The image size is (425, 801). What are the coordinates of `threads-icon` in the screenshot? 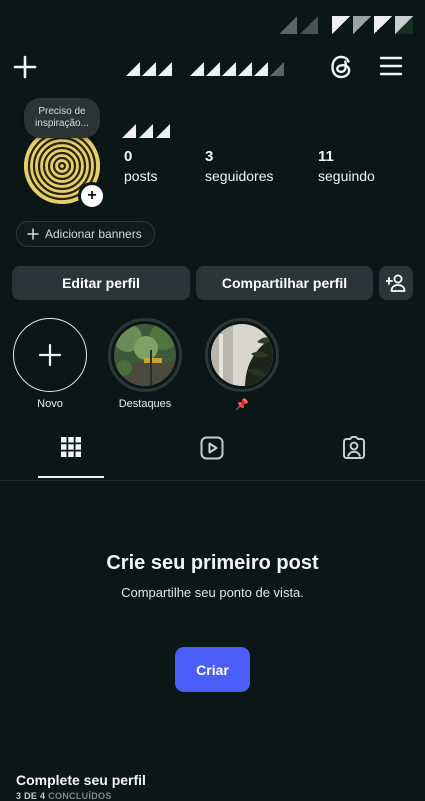 It's located at (342, 67).